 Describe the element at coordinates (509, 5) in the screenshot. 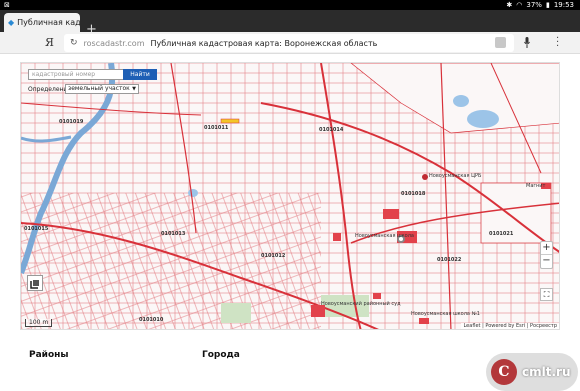

I see `bluetooth-icon: ✱` at that location.